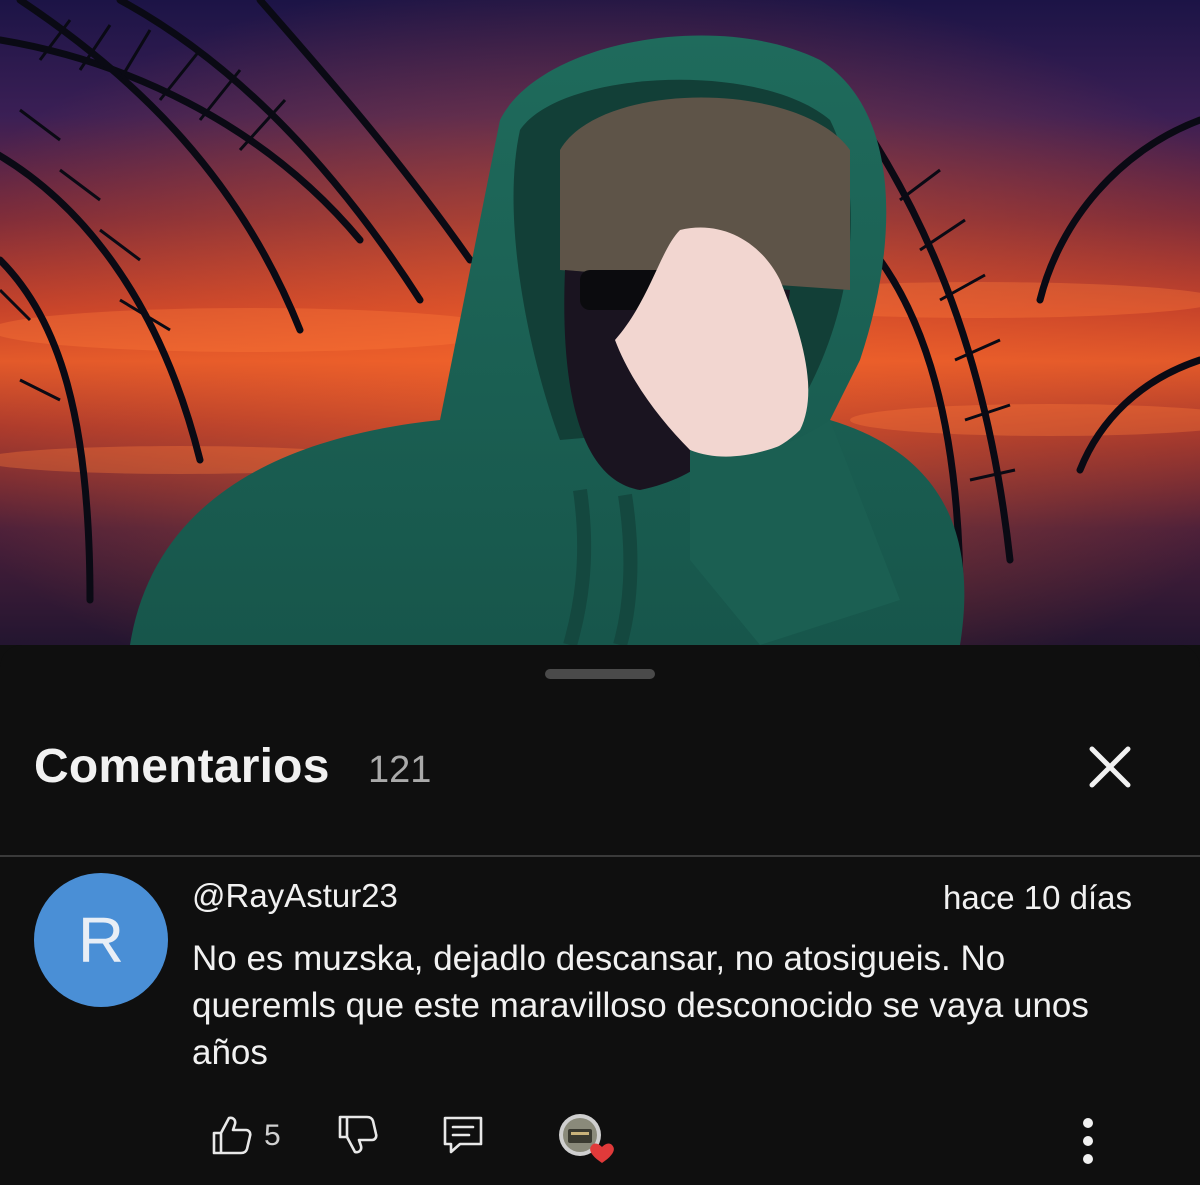 This screenshot has width=1200, height=1185. What do you see at coordinates (272, 1135) in the screenshot?
I see `like-count: 5` at bounding box center [272, 1135].